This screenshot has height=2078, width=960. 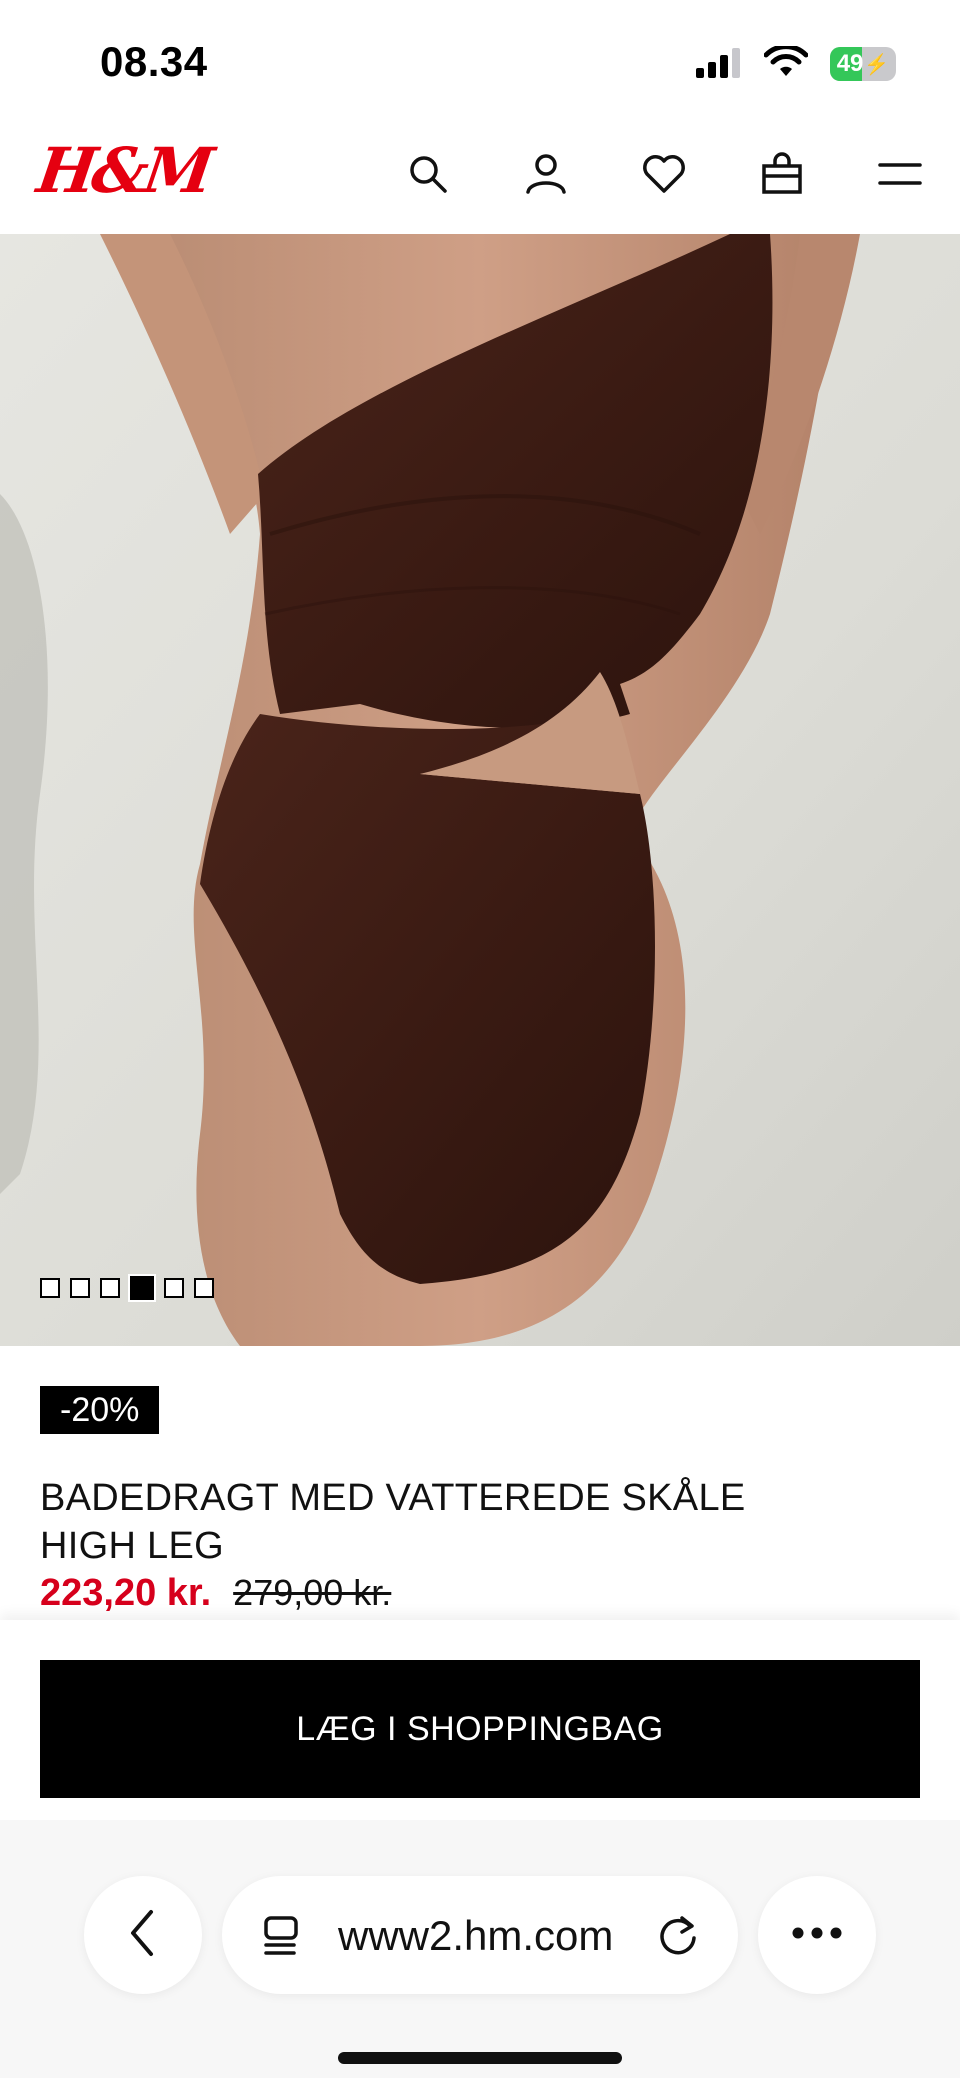 What do you see at coordinates (782, 174) in the screenshot?
I see `shopping-bag-icon` at bounding box center [782, 174].